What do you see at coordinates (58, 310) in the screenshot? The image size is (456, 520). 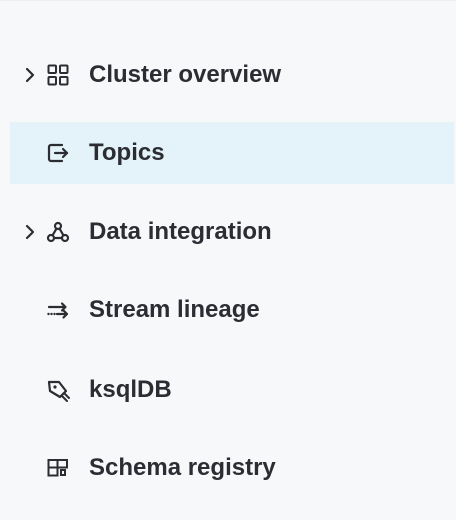 I see `lineage-icon` at bounding box center [58, 310].